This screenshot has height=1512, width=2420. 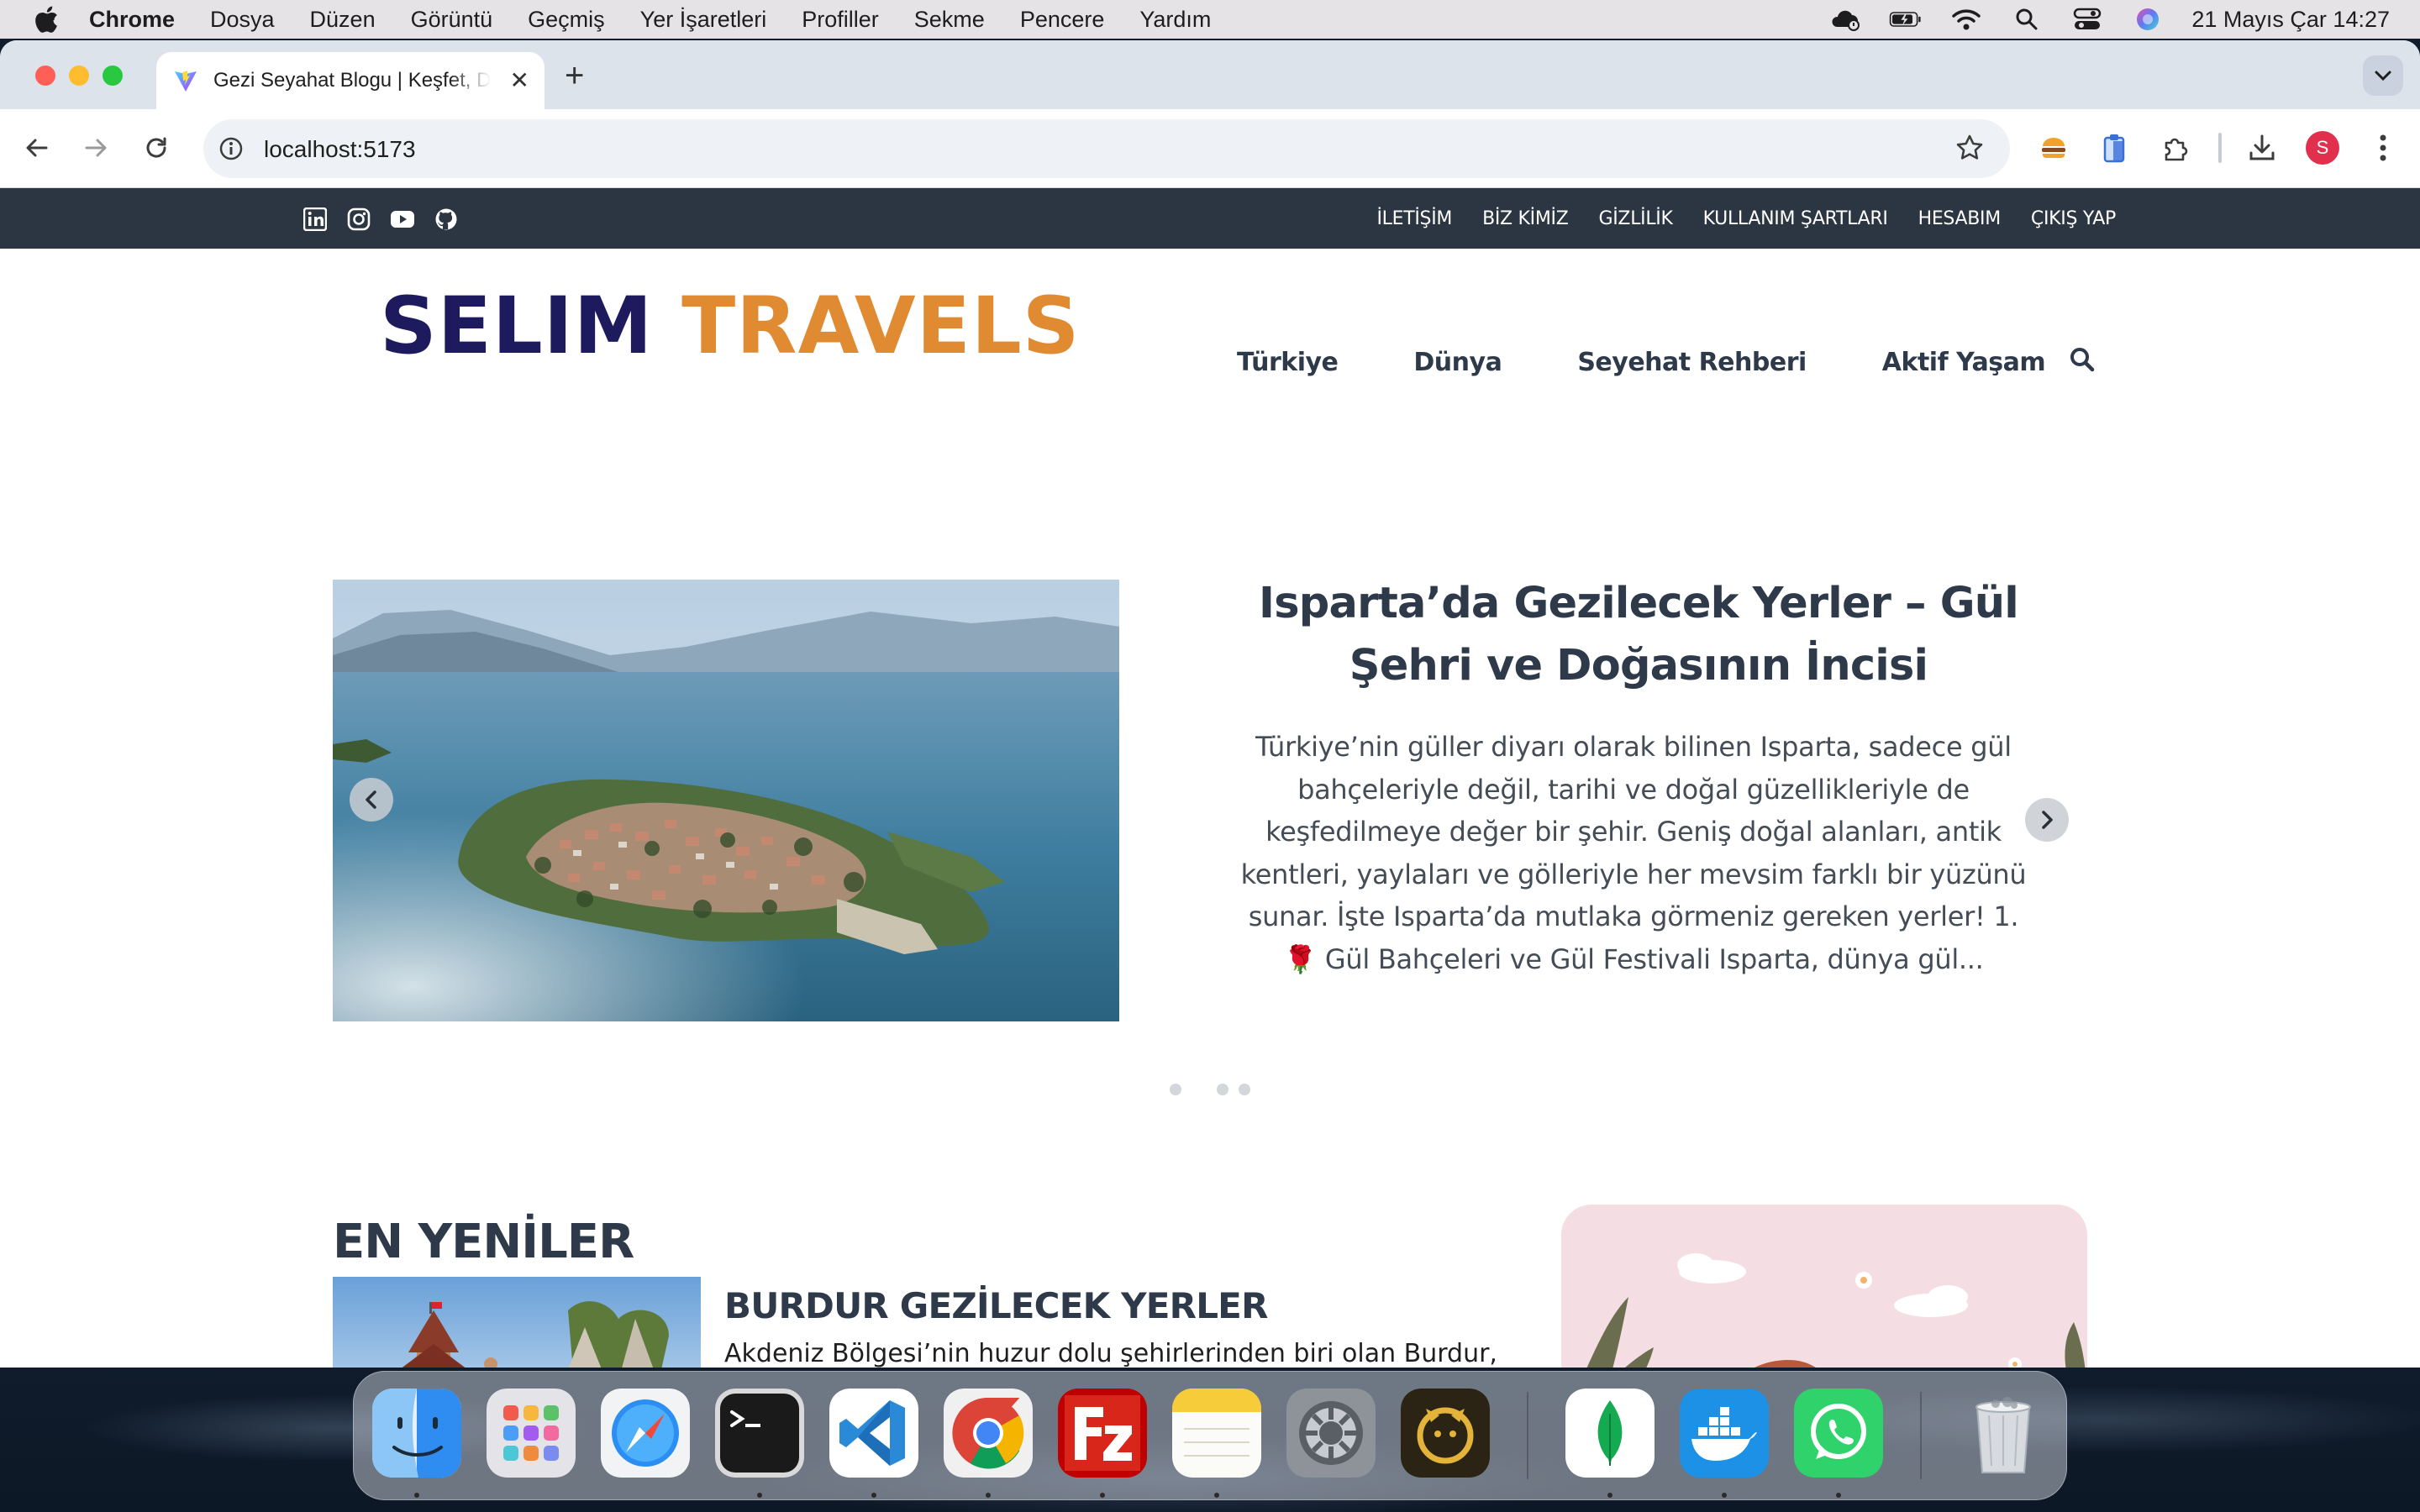 I want to click on trash-icon, so click(x=2003, y=1433).